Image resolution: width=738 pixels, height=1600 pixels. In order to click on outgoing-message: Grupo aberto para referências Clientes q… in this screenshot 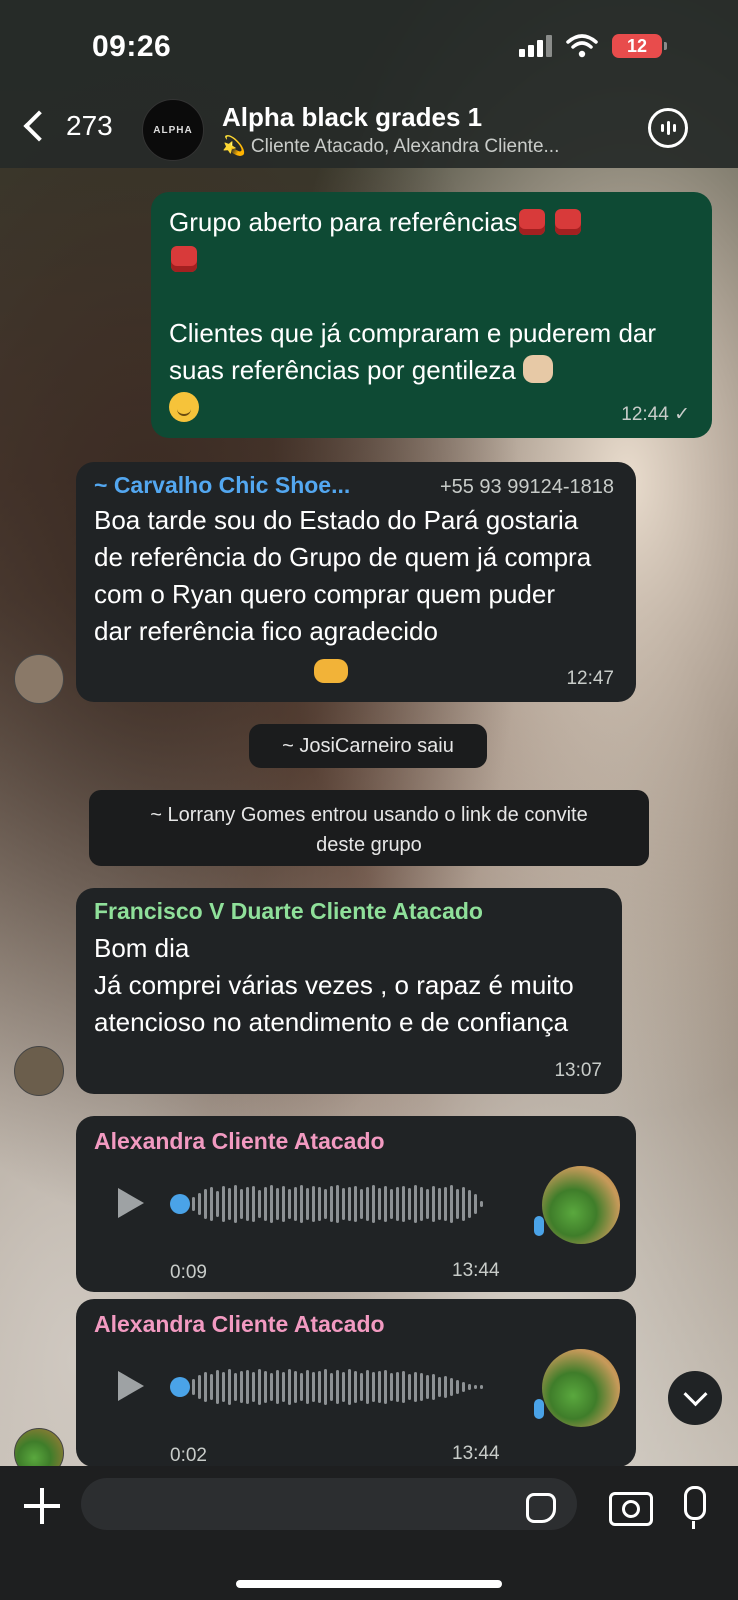, I will do `click(431, 315)`.